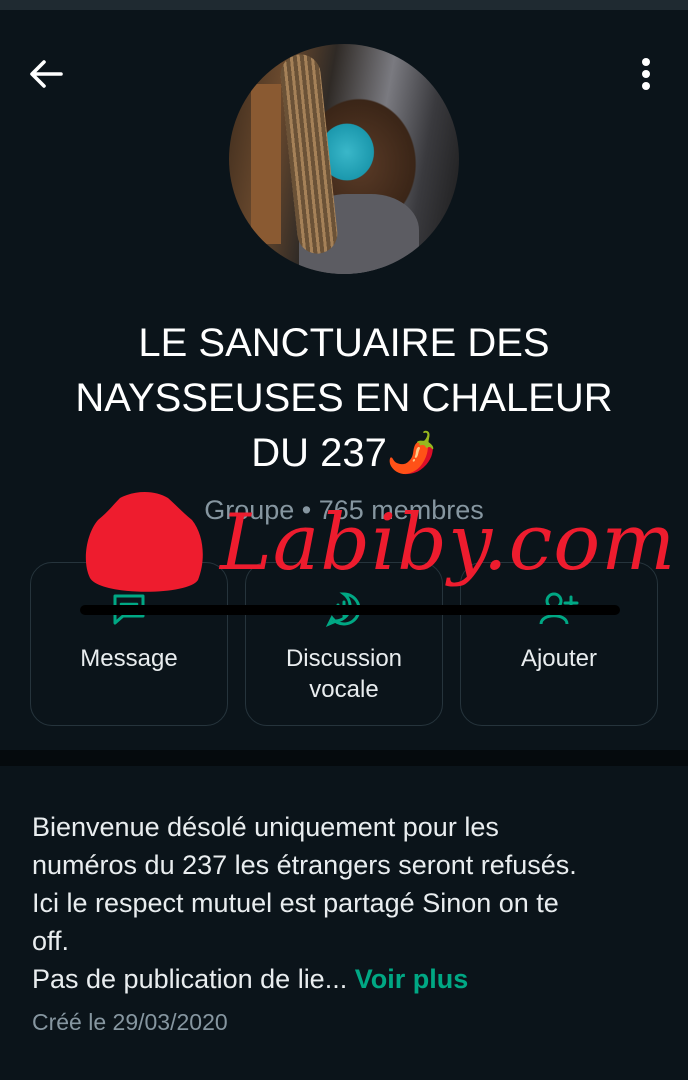 This screenshot has width=688, height=1080. Describe the element at coordinates (559, 608) in the screenshot. I see `add-person-icon` at that location.